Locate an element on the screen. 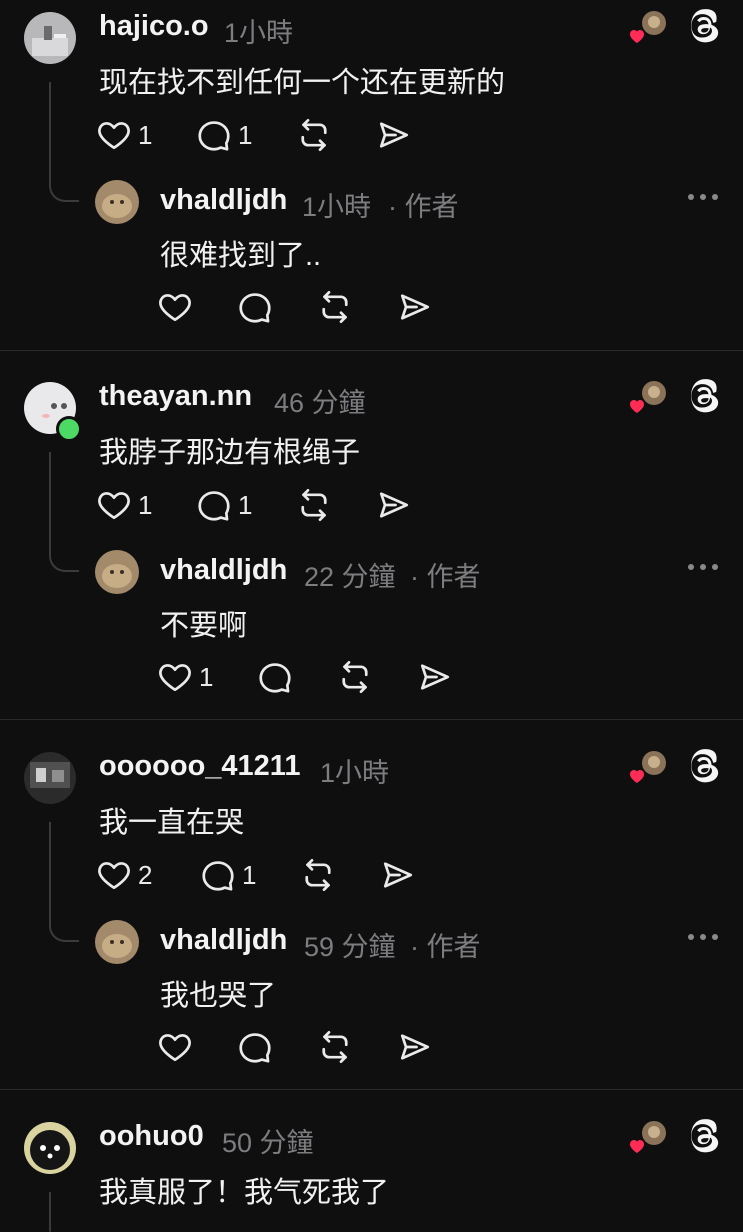  like-button: 2 is located at coordinates (124, 875).